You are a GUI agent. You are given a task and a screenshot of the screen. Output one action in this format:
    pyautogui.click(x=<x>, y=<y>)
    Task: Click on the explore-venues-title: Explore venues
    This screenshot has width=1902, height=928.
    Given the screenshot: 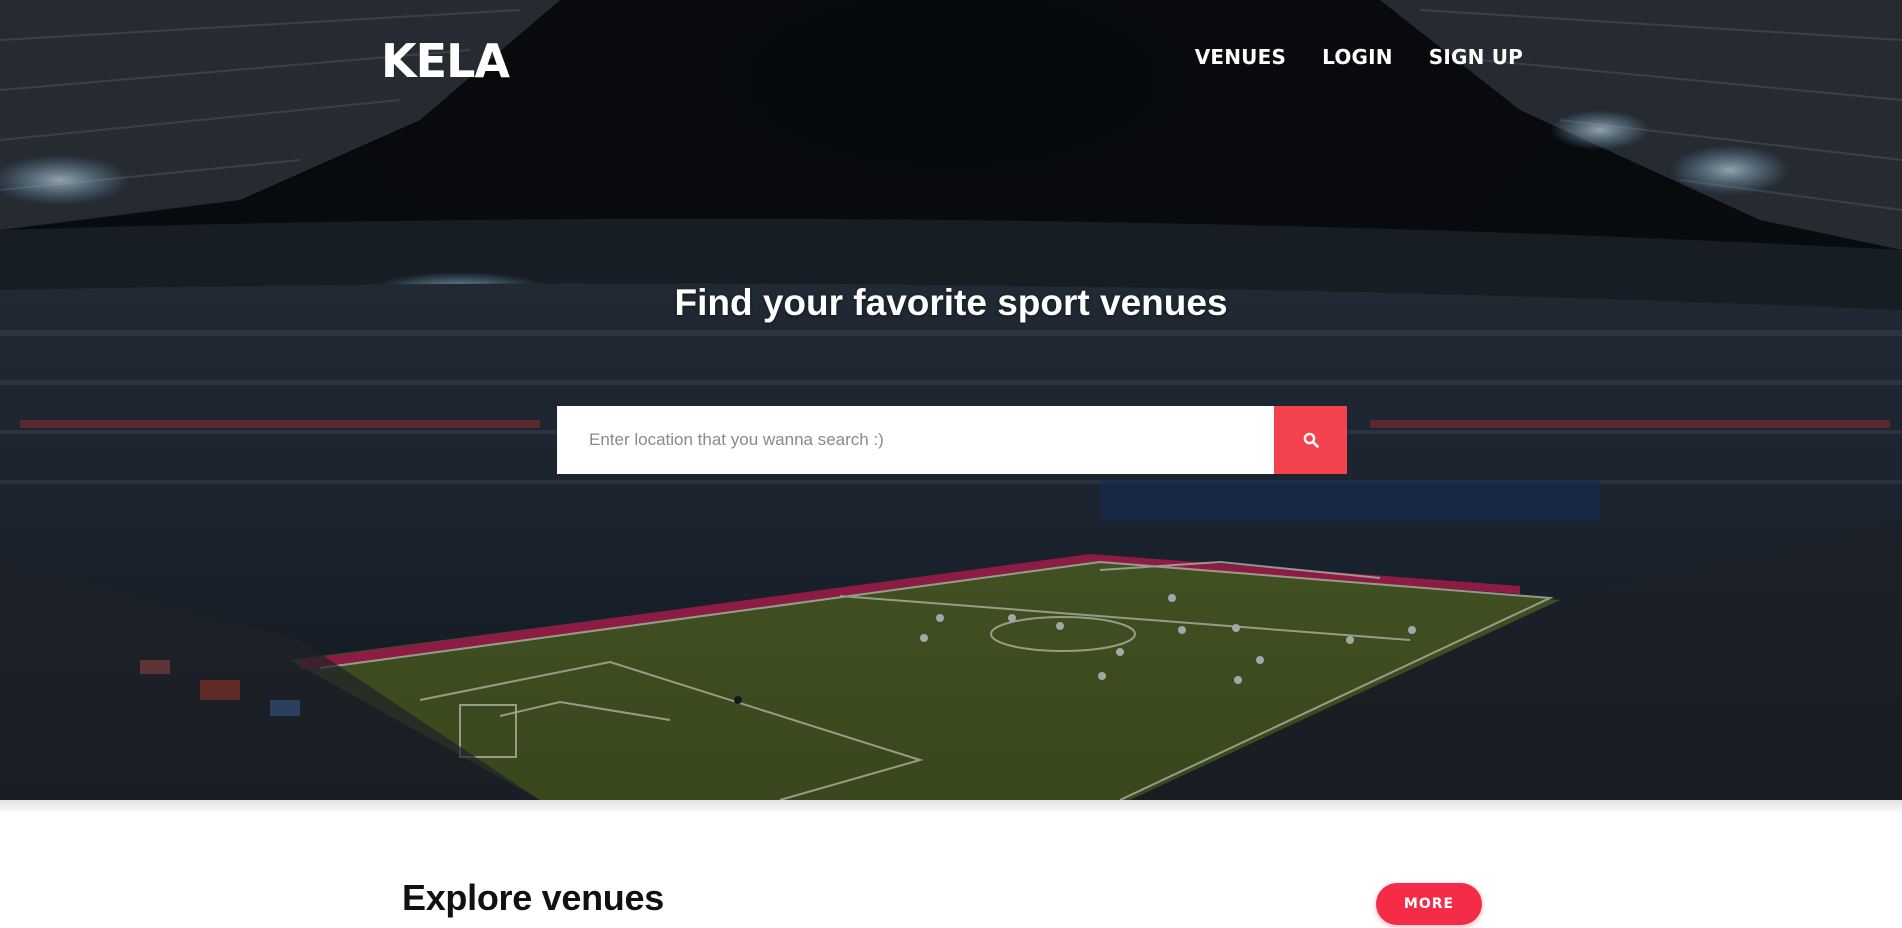 What is the action you would take?
    pyautogui.click(x=533, y=897)
    